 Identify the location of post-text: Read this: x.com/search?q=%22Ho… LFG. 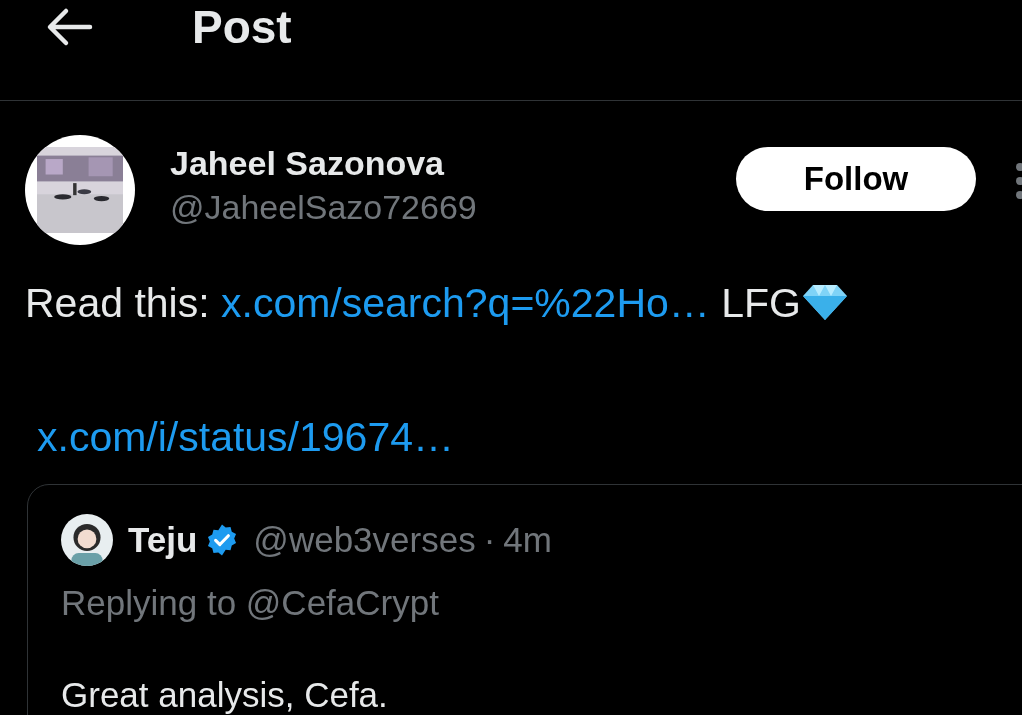
(523, 303).